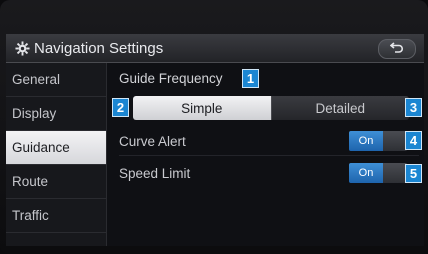  Describe the element at coordinates (269, 141) in the screenshot. I see `curve-alert-row: Curve Alert On` at that location.